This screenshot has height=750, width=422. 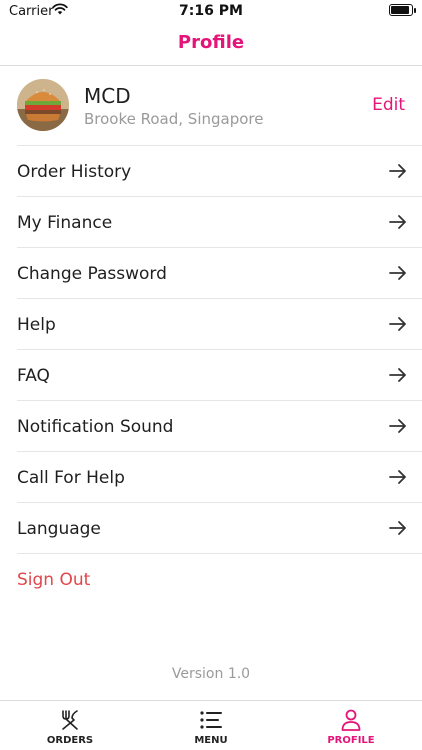 What do you see at coordinates (74, 172) in the screenshot?
I see `menu-item-label: Order History` at bounding box center [74, 172].